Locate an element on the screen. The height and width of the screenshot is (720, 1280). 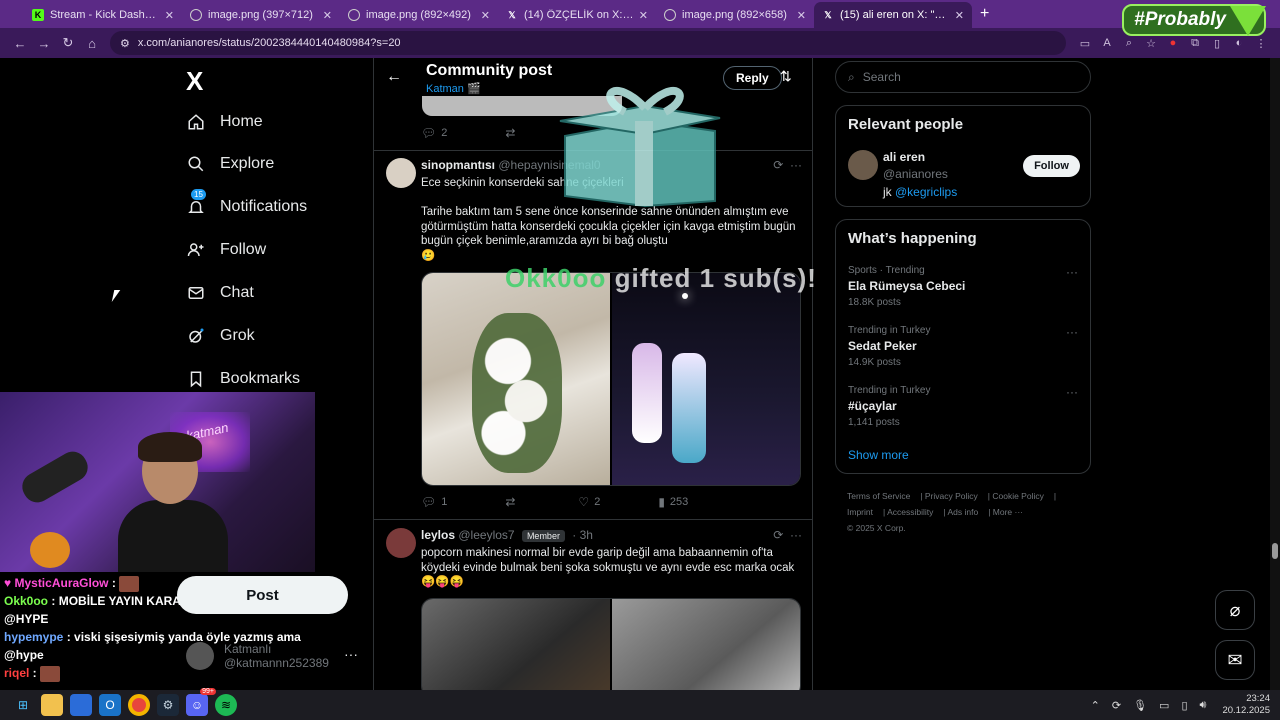
chrome-icon is located at coordinates (139, 705).